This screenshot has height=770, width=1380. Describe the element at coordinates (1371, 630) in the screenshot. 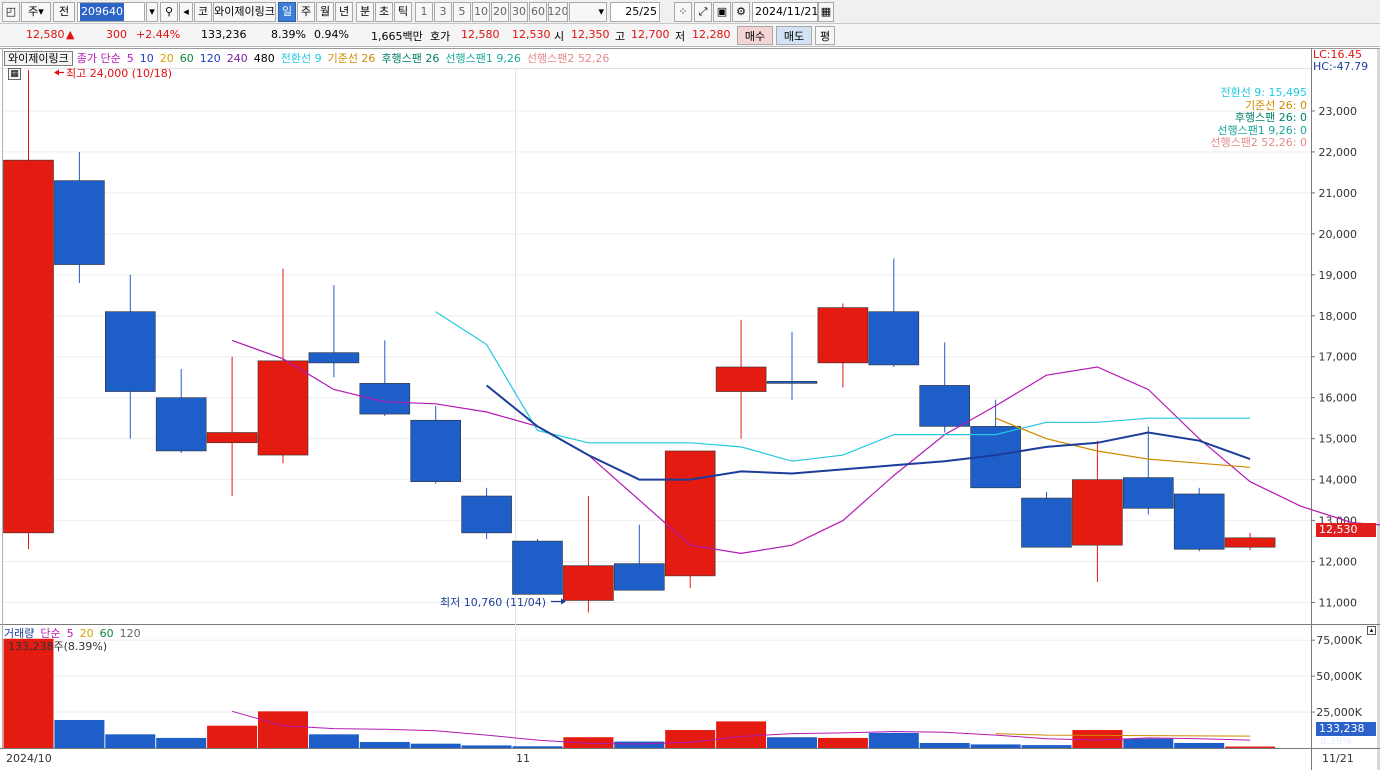

I see `panel-maximize-icon: ▴` at that location.